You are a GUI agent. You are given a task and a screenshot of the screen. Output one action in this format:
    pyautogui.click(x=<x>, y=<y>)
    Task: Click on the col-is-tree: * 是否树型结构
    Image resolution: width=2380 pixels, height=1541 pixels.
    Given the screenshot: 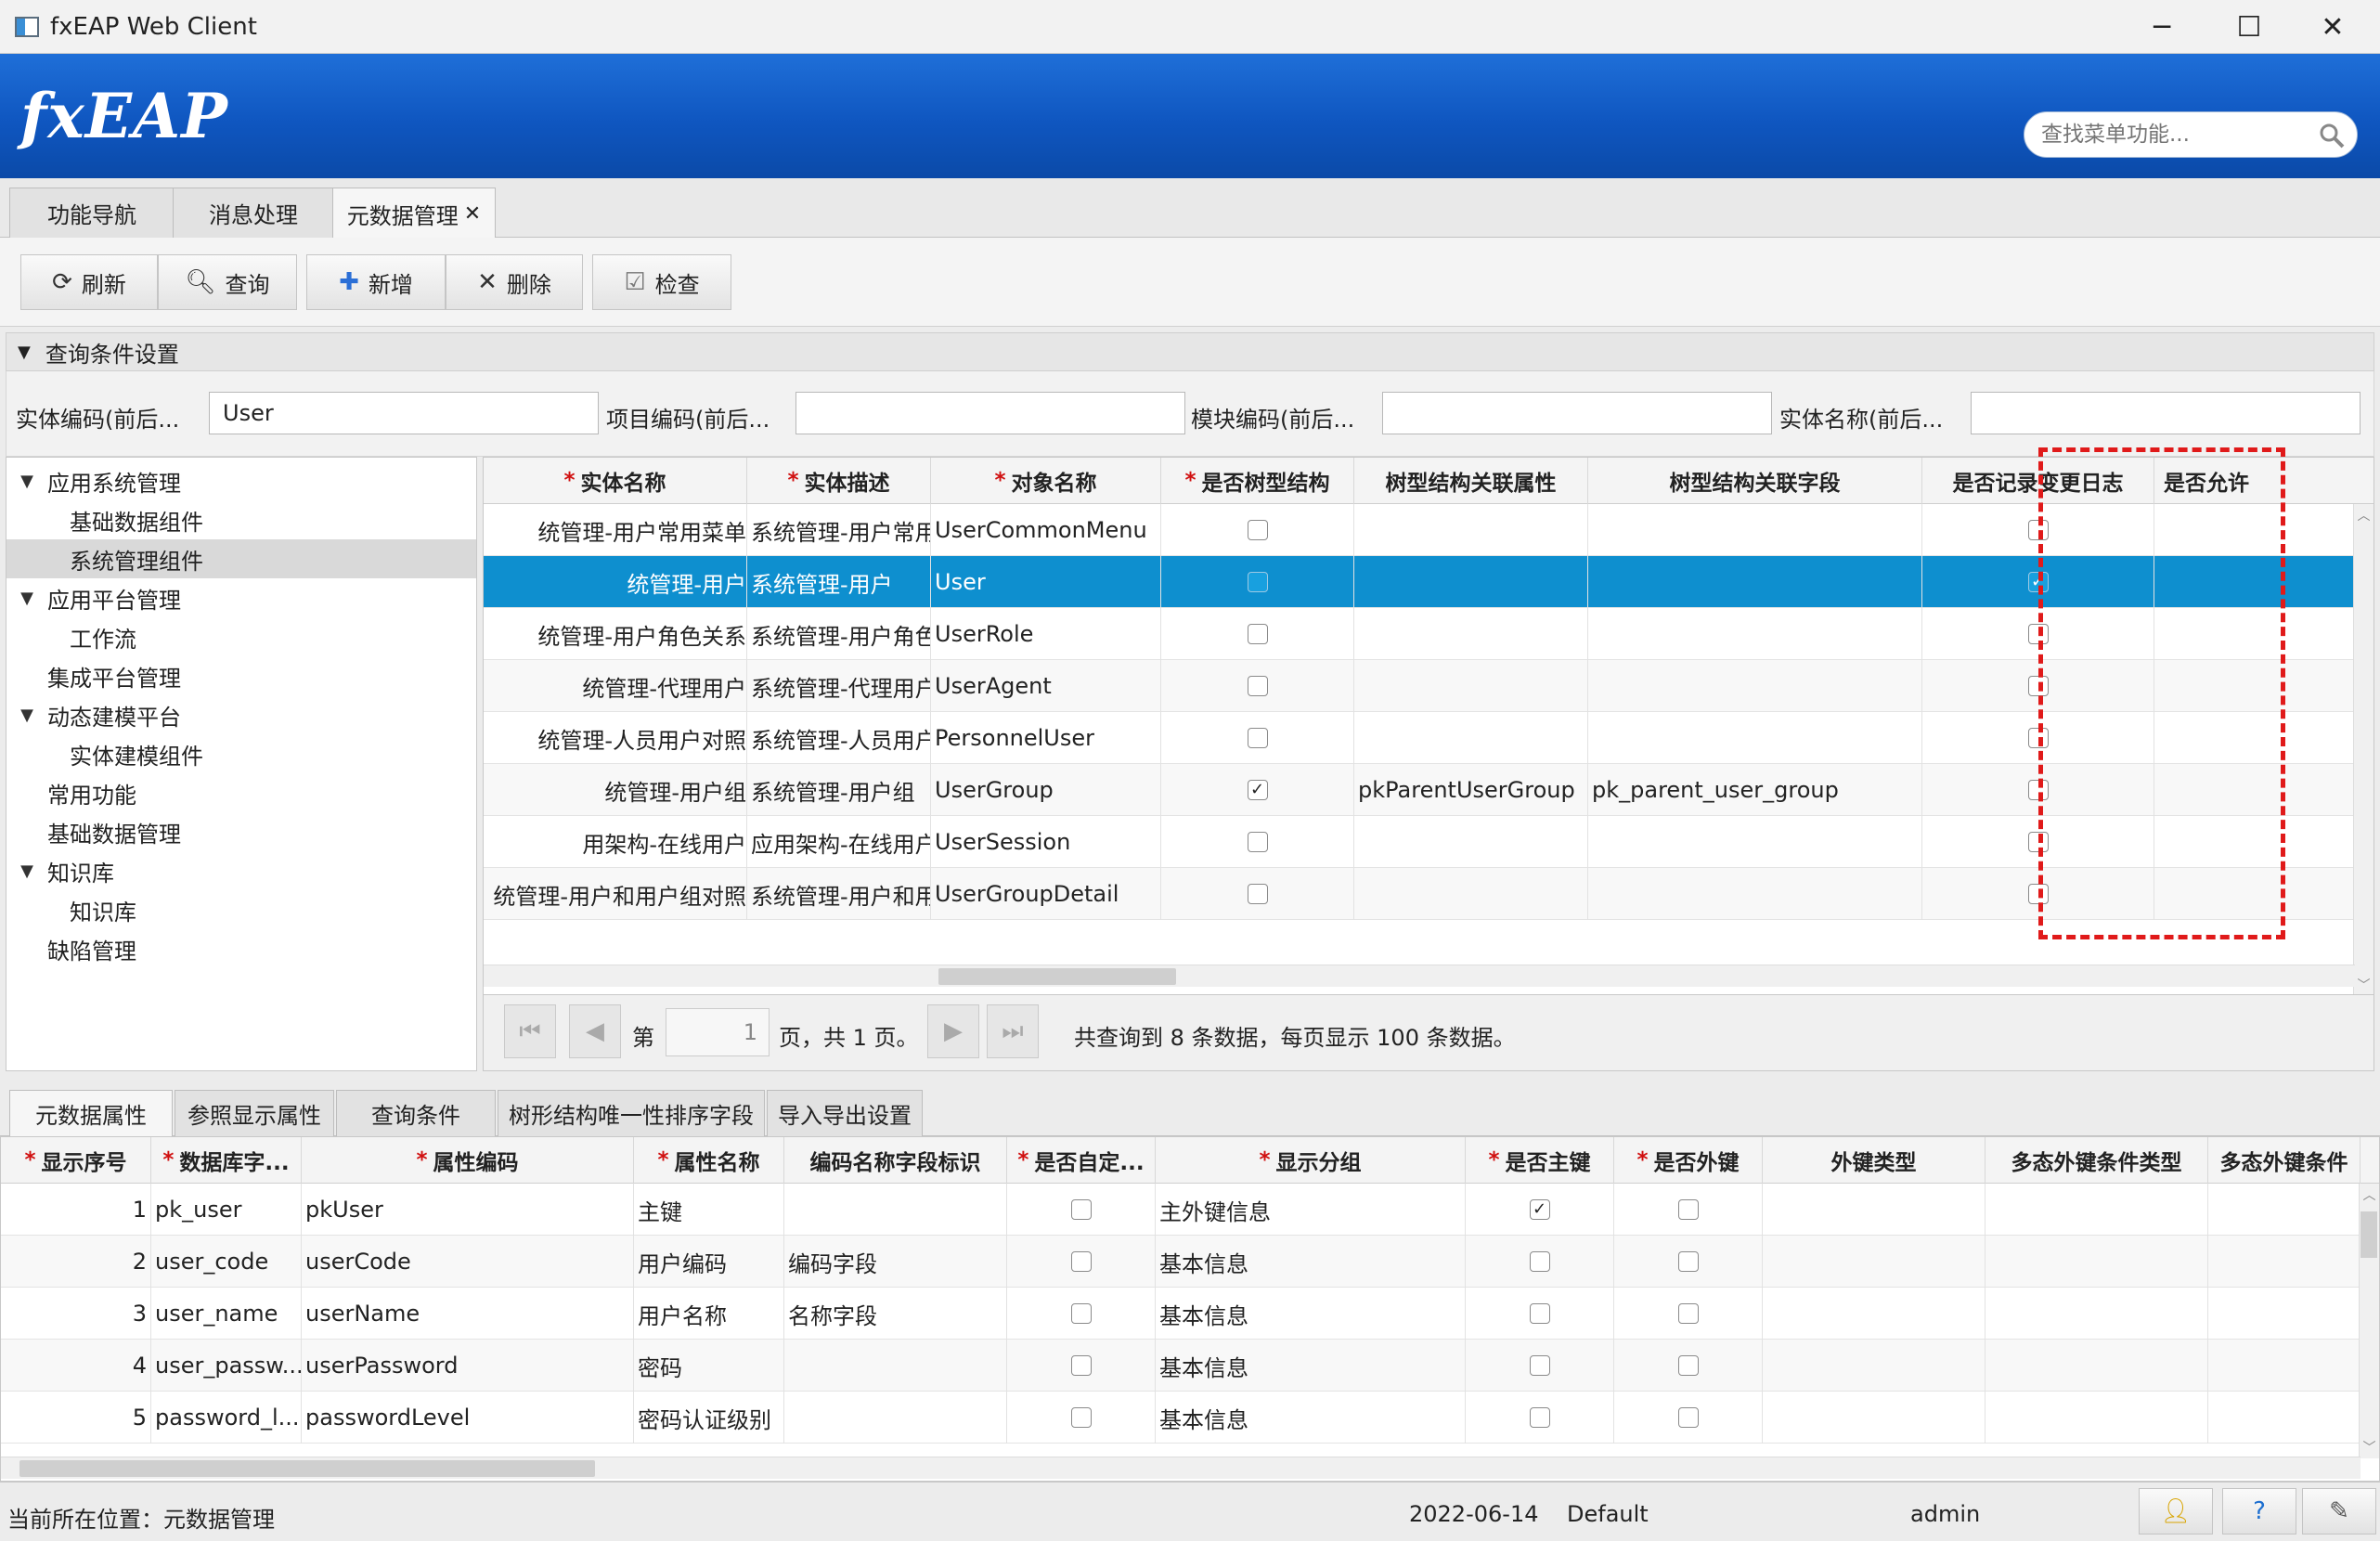 What is the action you would take?
    pyautogui.click(x=1257, y=481)
    